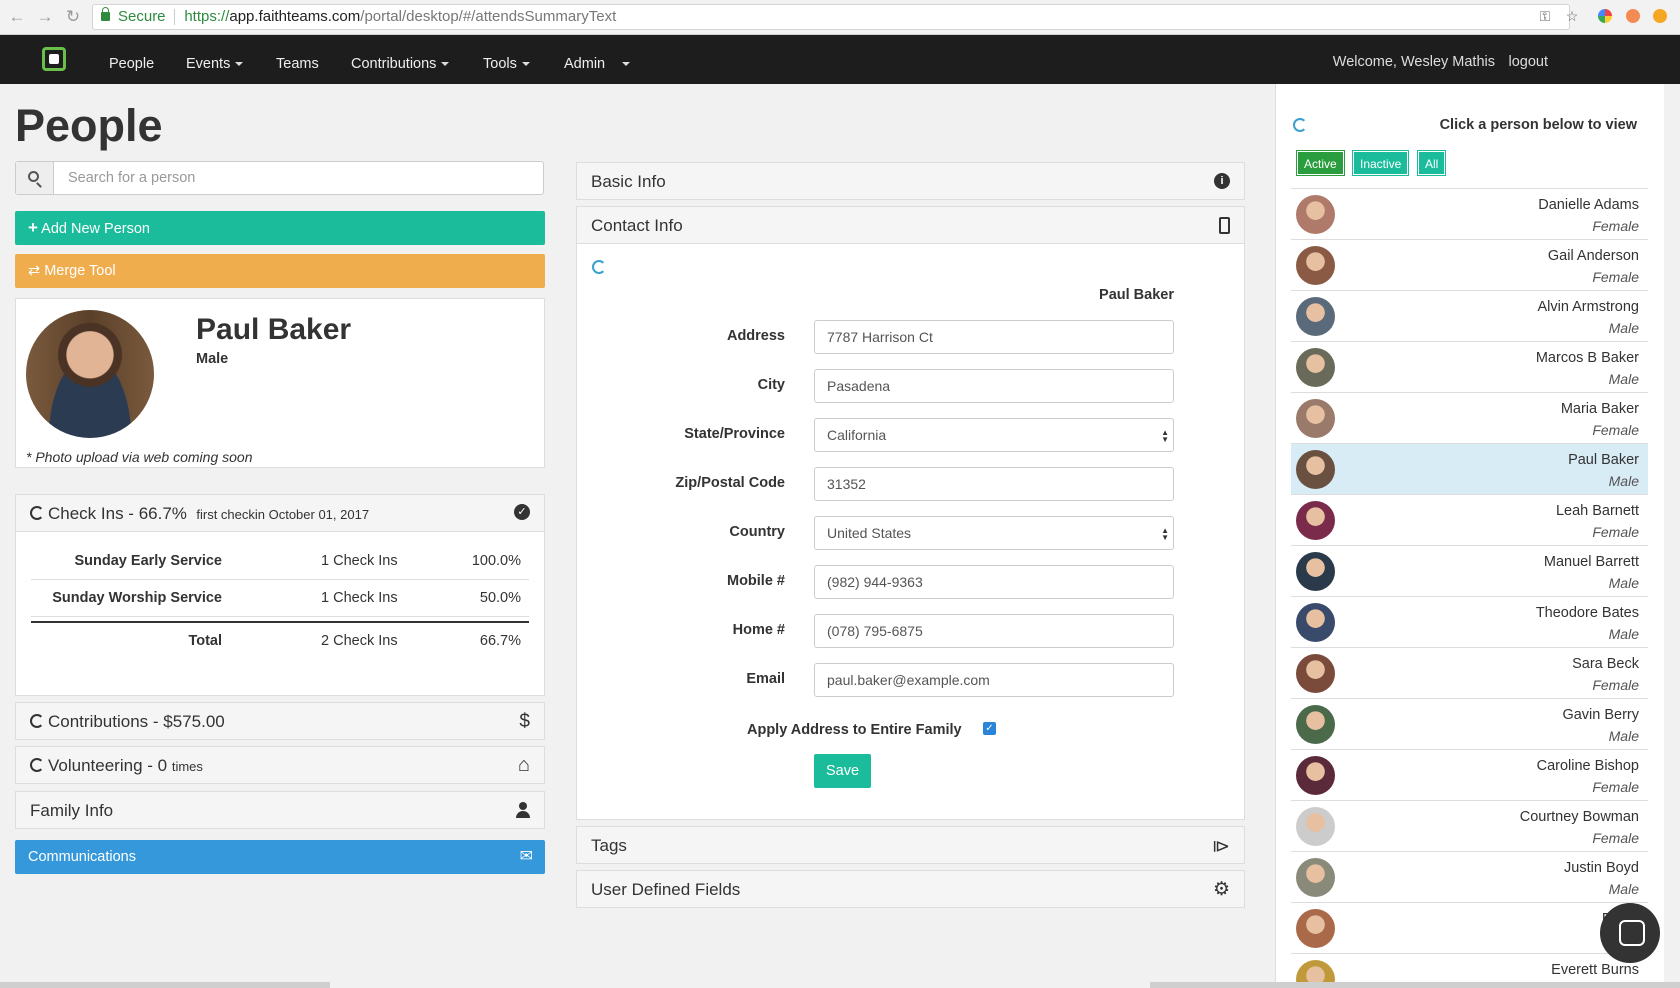  What do you see at coordinates (628, 181) in the screenshot?
I see `basic-info-title: Basic Info` at bounding box center [628, 181].